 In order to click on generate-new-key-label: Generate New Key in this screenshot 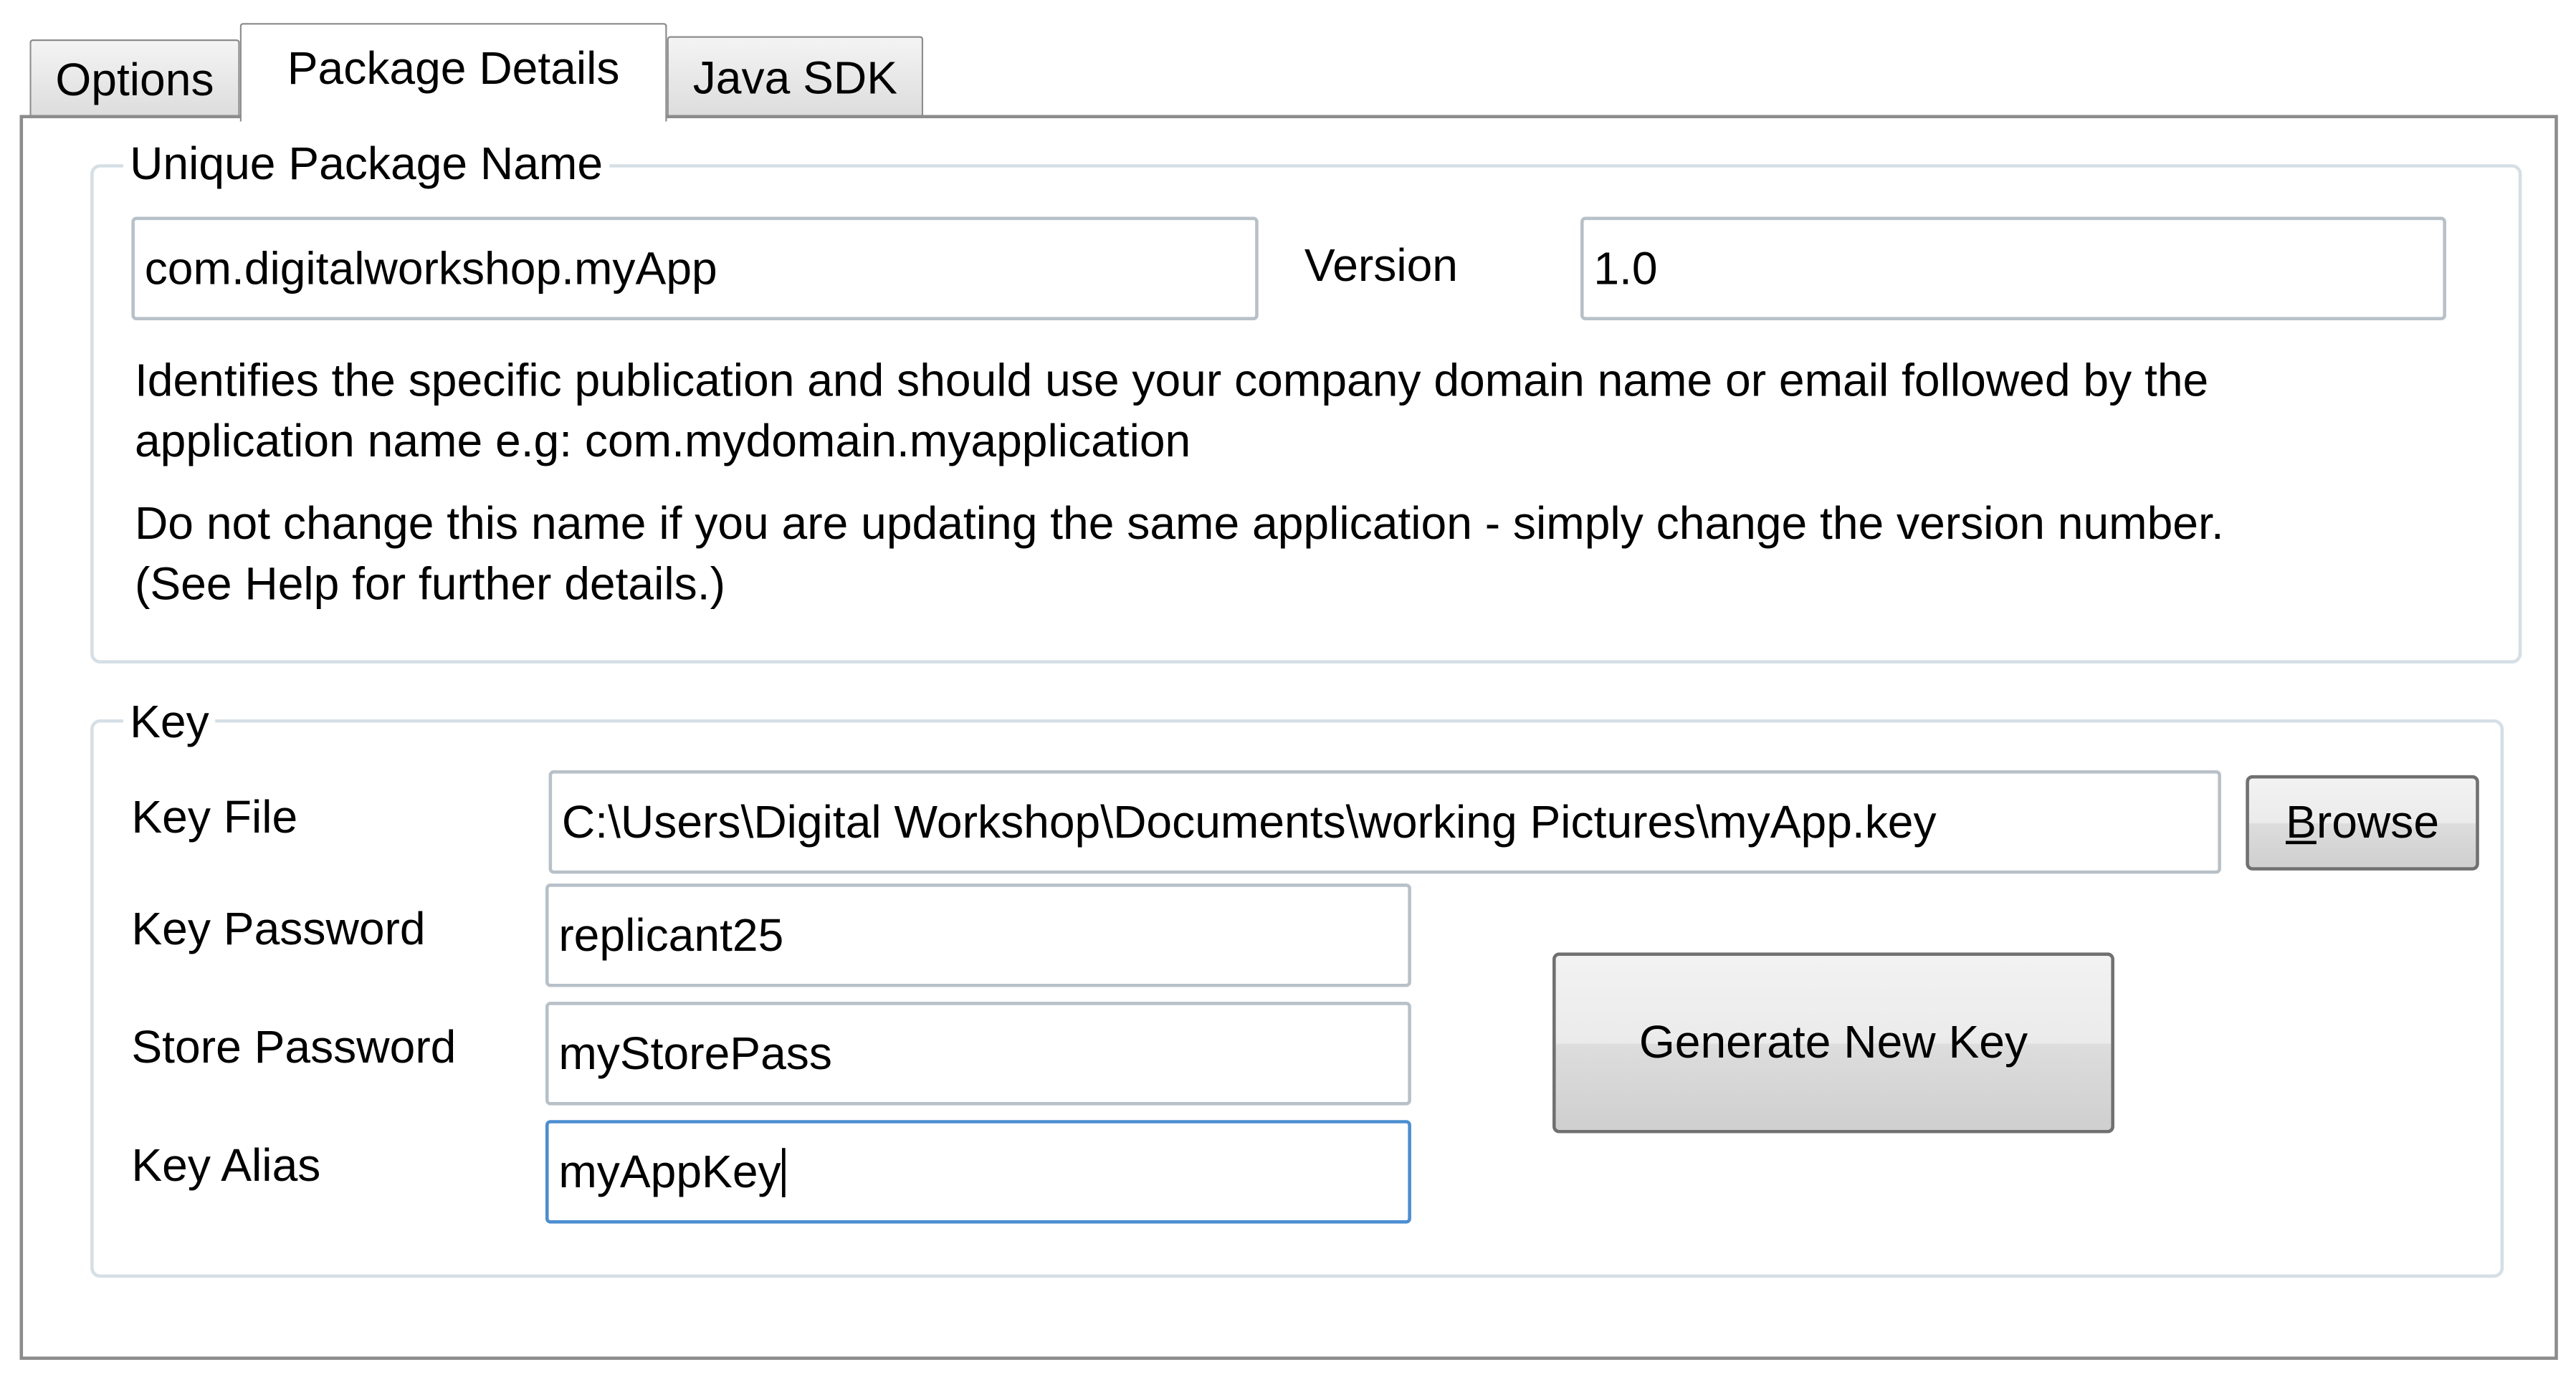, I will do `click(1833, 1042)`.